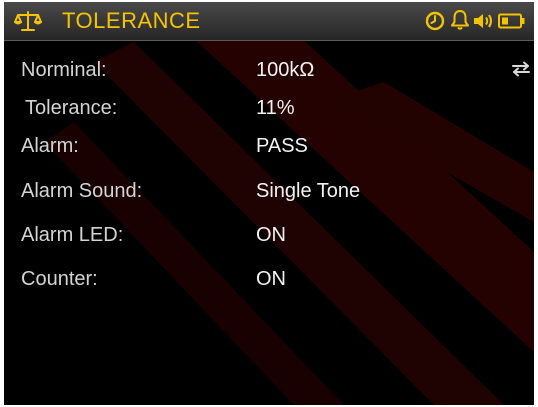 Image resolution: width=538 pixels, height=407 pixels. Describe the element at coordinates (269, 21) in the screenshot. I see `title-bar: TOLERANCE` at that location.